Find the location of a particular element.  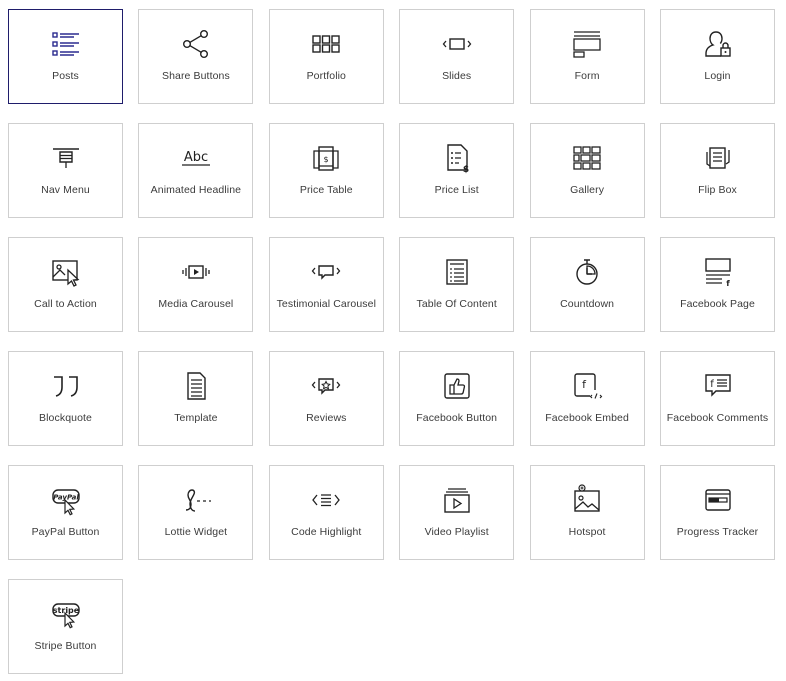

widget-tile-lottie-widget: Lottie Widget is located at coordinates (196, 512).